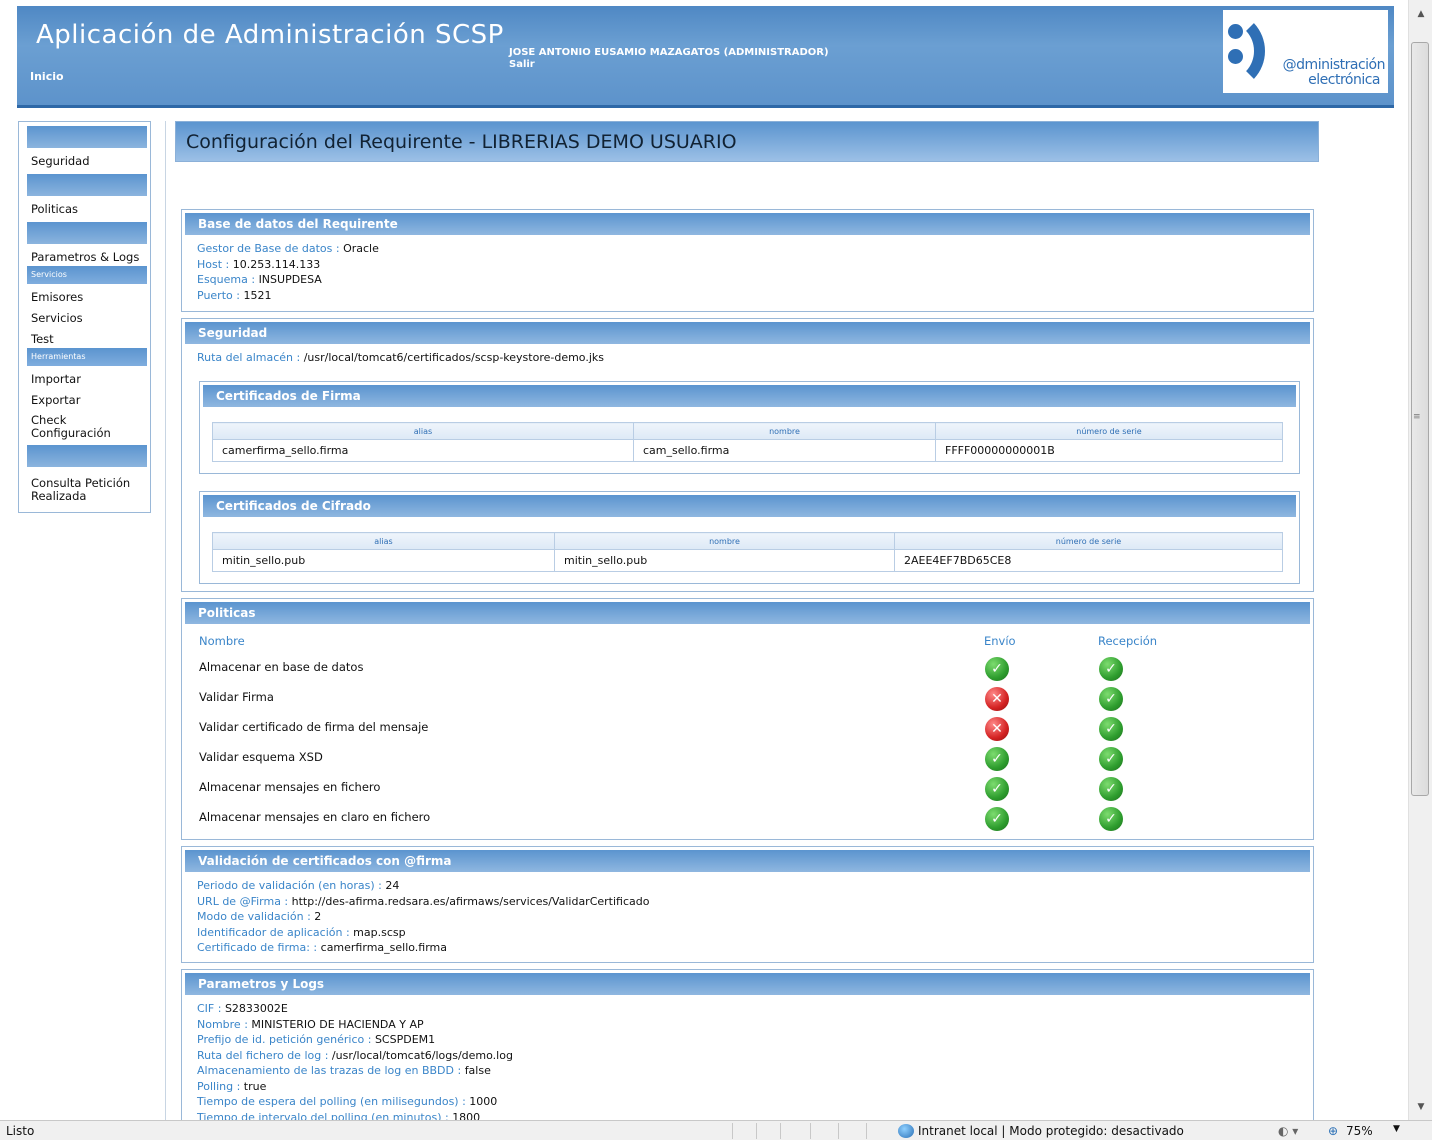 This screenshot has height=1140, width=1432. I want to click on field-value: 1000, so click(483, 1101).